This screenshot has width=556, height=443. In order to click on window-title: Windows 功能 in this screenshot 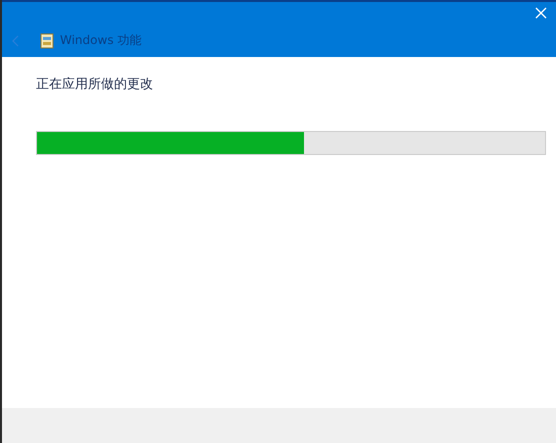, I will do `click(101, 40)`.